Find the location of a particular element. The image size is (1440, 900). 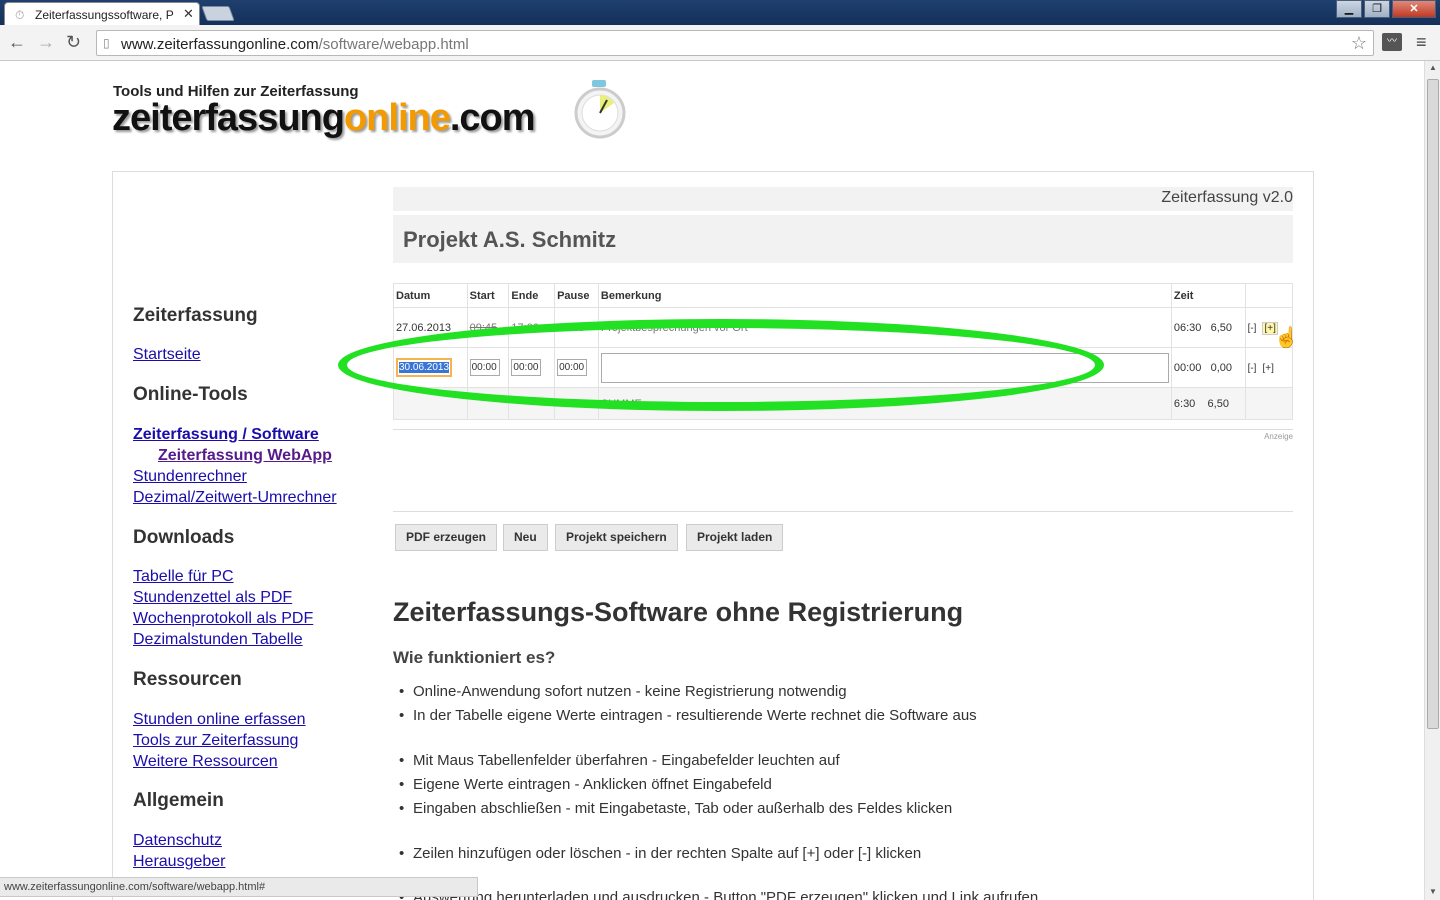

sidebar-link-wochenprotokoll-pdf: Wochenprotokoll als PDF is located at coordinates (223, 619).